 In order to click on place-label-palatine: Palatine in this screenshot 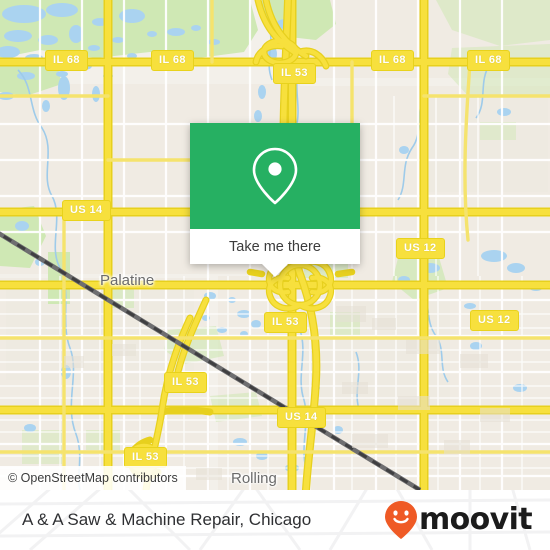, I will do `click(127, 280)`.